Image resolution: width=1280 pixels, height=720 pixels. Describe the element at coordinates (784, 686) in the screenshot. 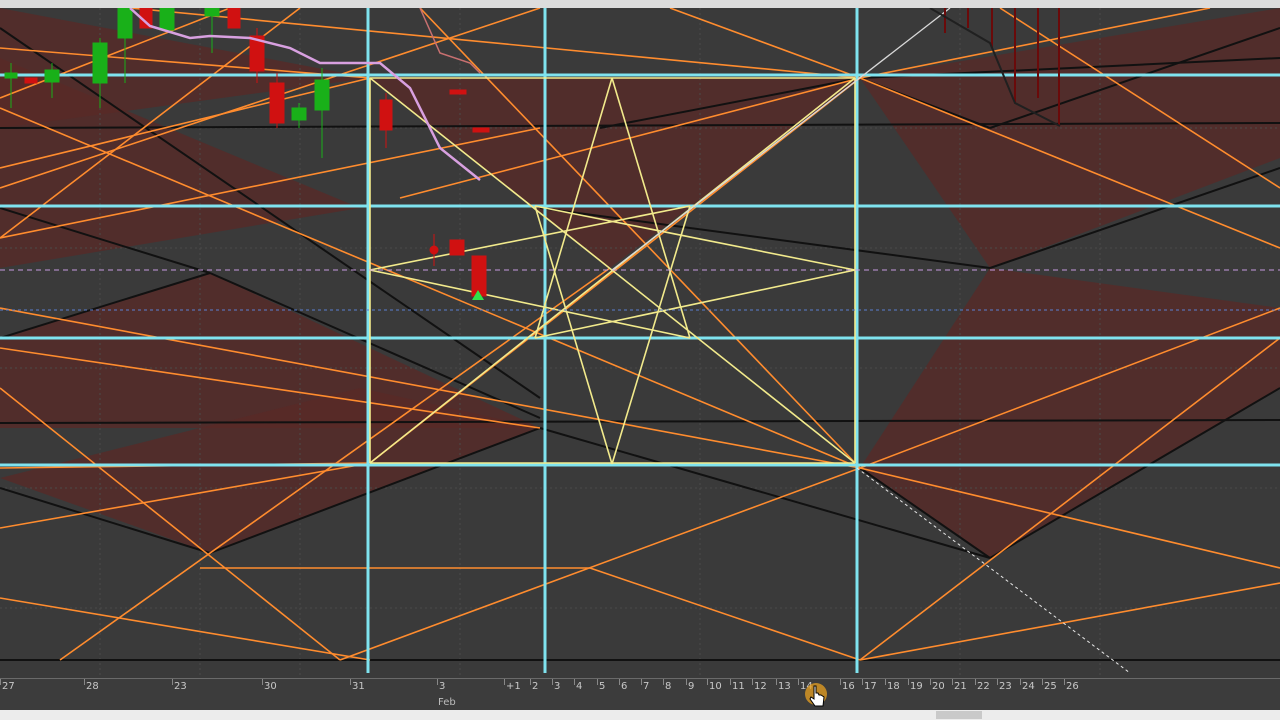

I see `time-axis-tick: 13` at that location.